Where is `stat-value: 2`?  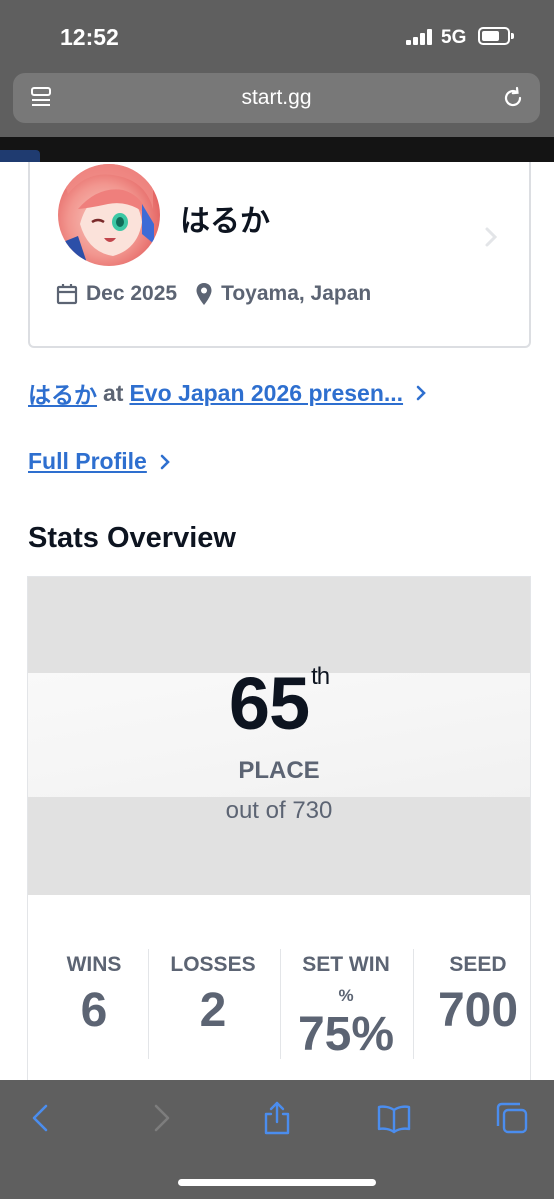
stat-value: 2 is located at coordinates (213, 1010).